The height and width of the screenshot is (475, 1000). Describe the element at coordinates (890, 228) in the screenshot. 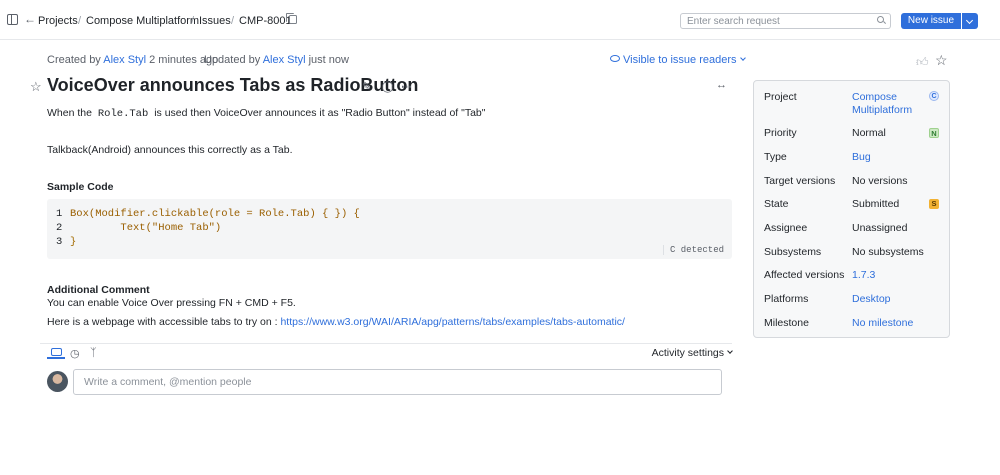

I see `field-value: Unassigned` at that location.